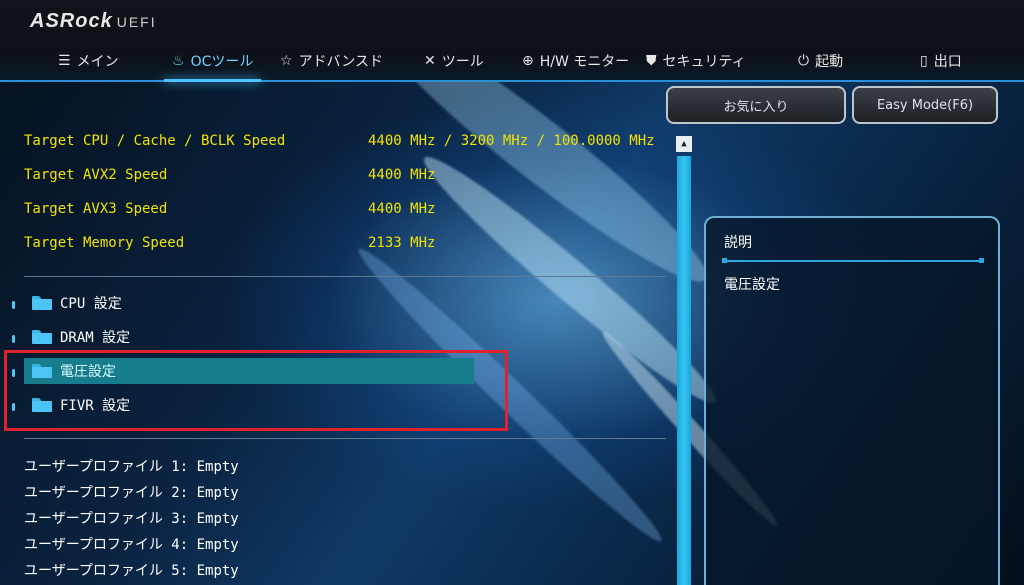 The width and height of the screenshot is (1024, 585). What do you see at coordinates (249, 337) in the screenshot?
I see `menu-item-dram-config: DRAM 設定` at bounding box center [249, 337].